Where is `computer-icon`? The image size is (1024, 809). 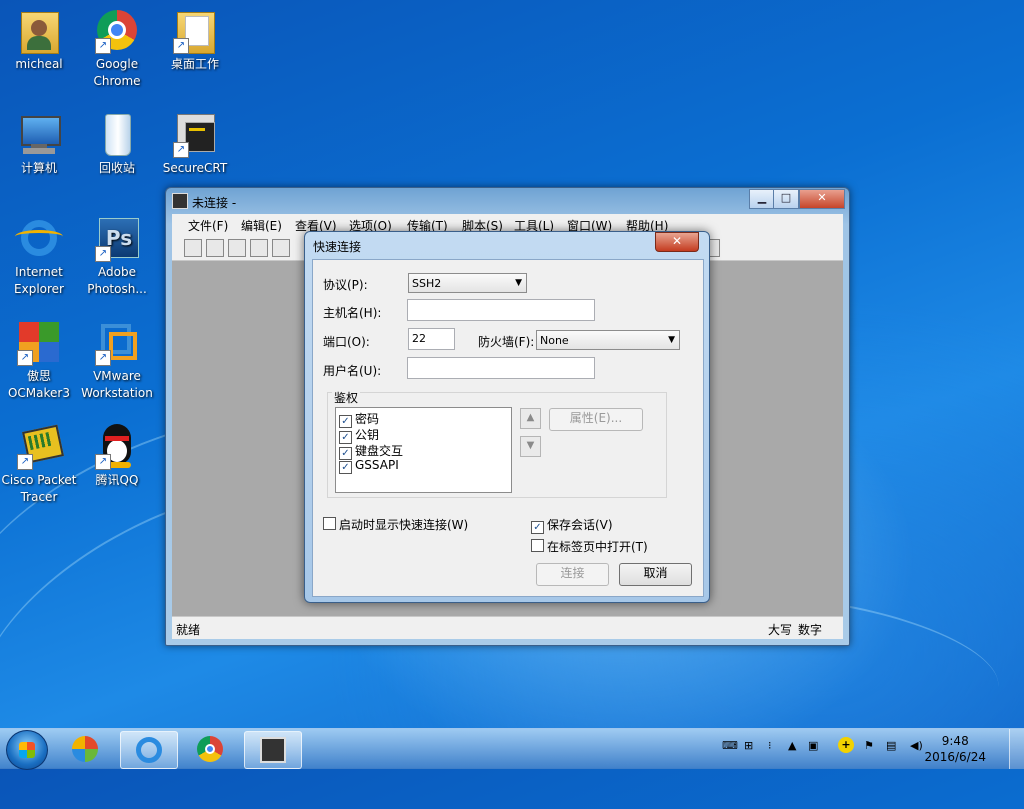
computer-icon is located at coordinates (39, 134).